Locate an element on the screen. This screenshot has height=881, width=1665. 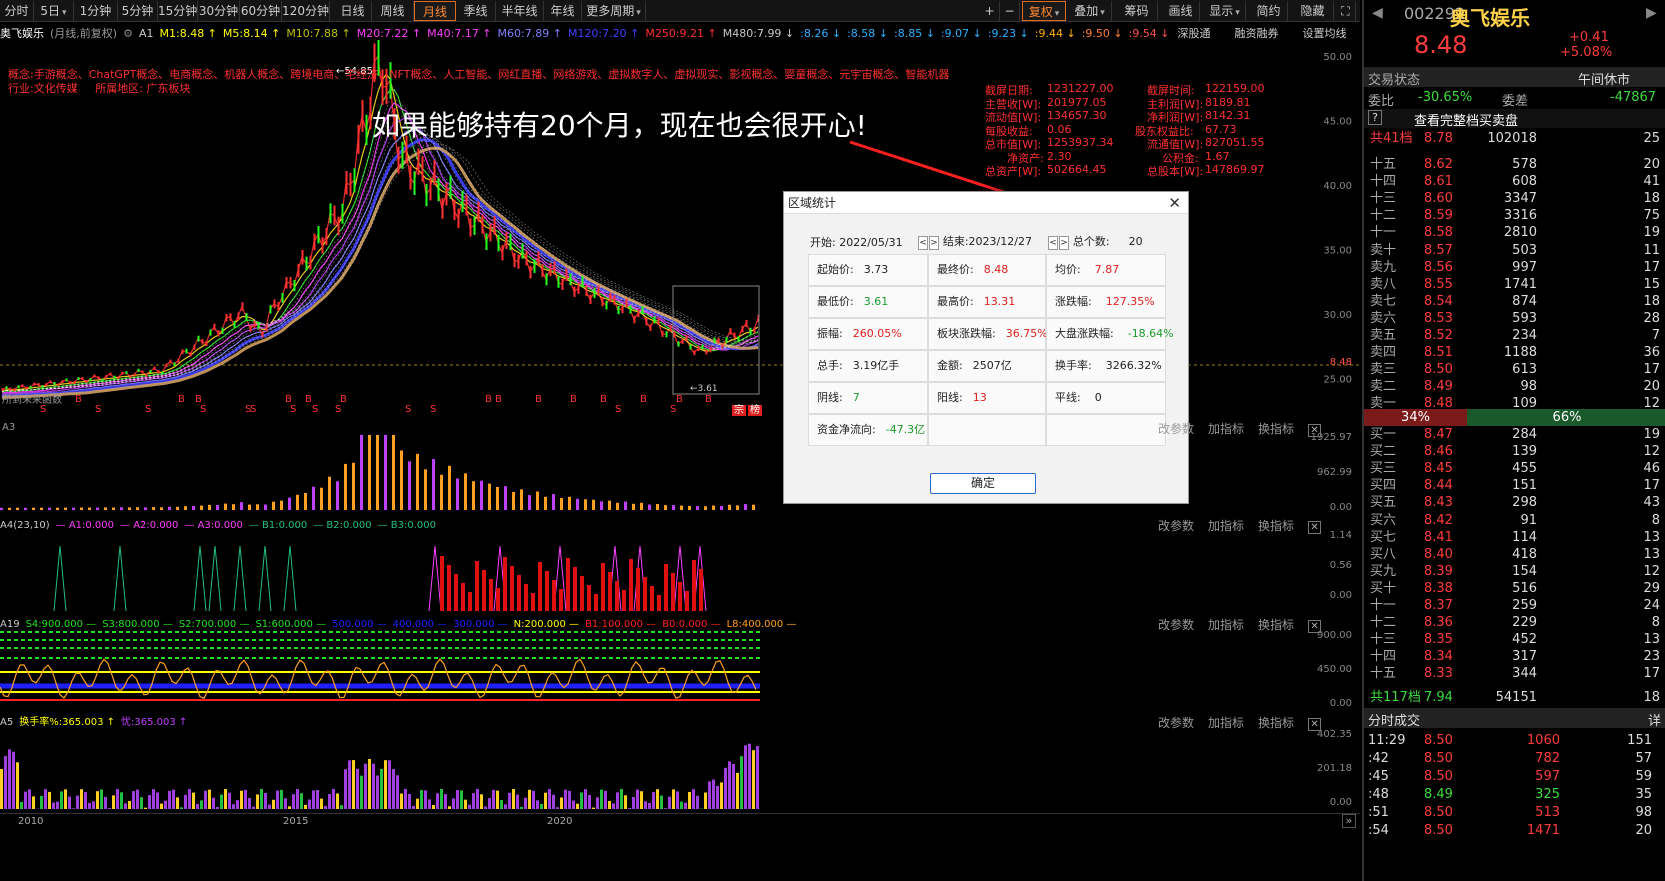
ma-tail-2: 设置均线 is located at coordinates (1325, 33).